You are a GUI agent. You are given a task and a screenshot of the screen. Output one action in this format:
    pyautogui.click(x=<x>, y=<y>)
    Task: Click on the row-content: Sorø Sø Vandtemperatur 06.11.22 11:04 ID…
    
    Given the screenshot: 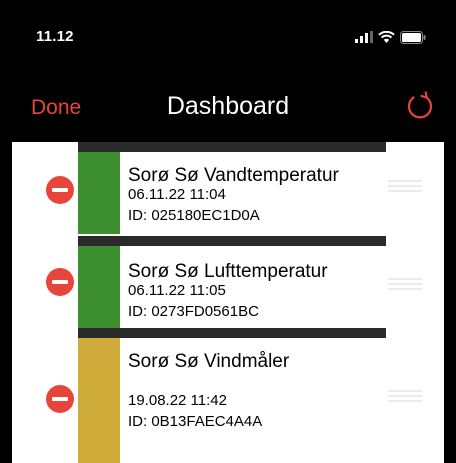 What is the action you would take?
    pyautogui.click(x=233, y=195)
    